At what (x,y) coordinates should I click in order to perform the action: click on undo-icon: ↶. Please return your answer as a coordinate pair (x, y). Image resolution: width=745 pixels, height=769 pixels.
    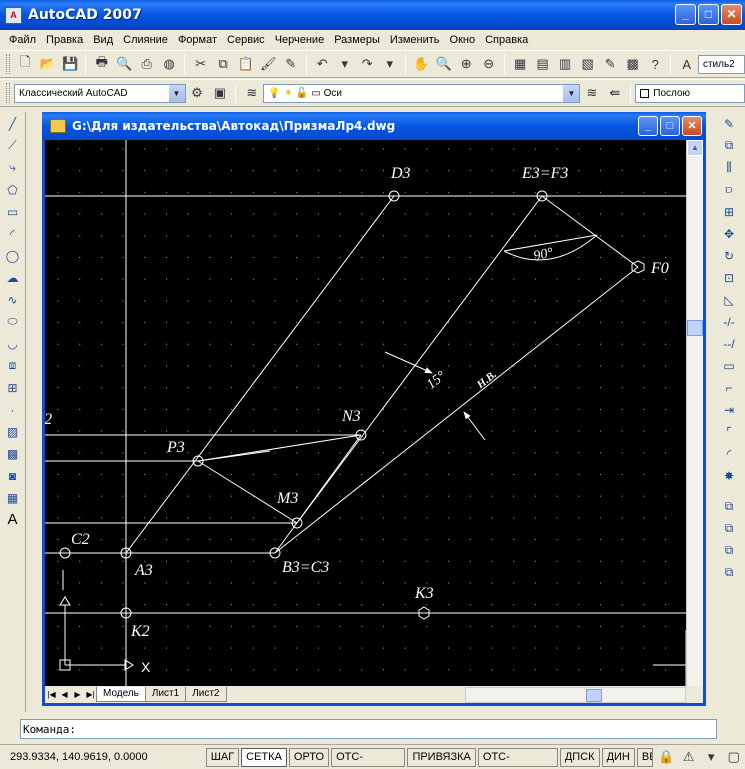
    Looking at the image, I should click on (322, 64).